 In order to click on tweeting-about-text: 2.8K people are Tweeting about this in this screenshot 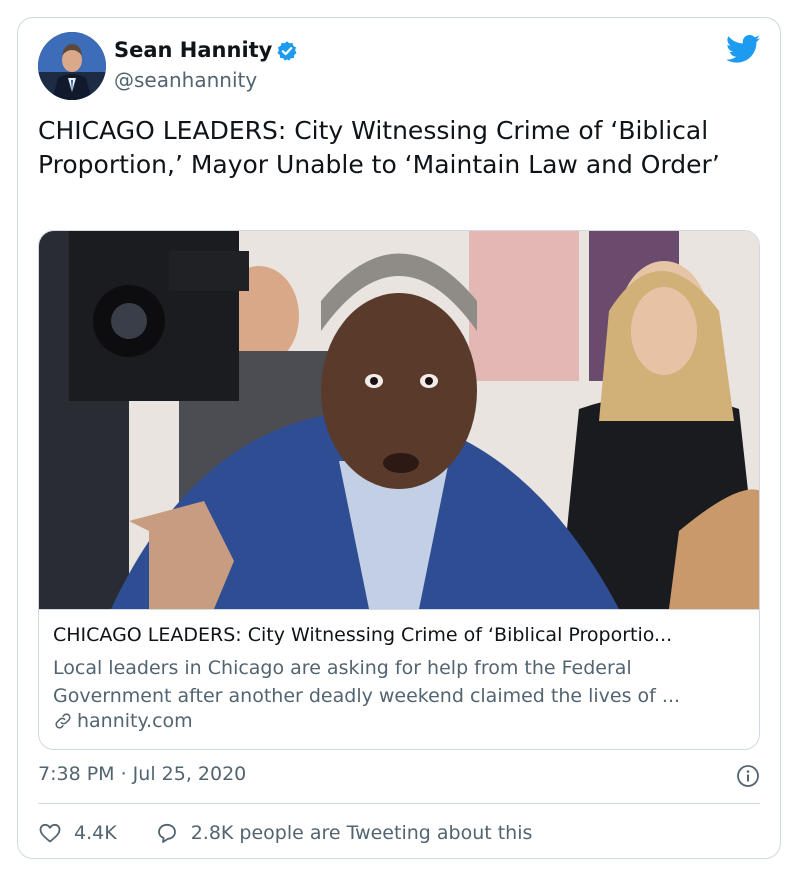, I will do `click(361, 833)`.